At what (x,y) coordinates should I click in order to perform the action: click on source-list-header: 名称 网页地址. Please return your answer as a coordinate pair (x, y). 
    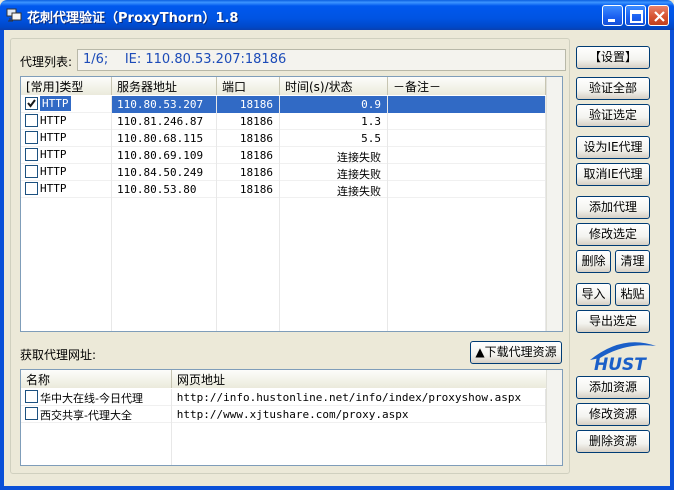
    Looking at the image, I should click on (284, 379).